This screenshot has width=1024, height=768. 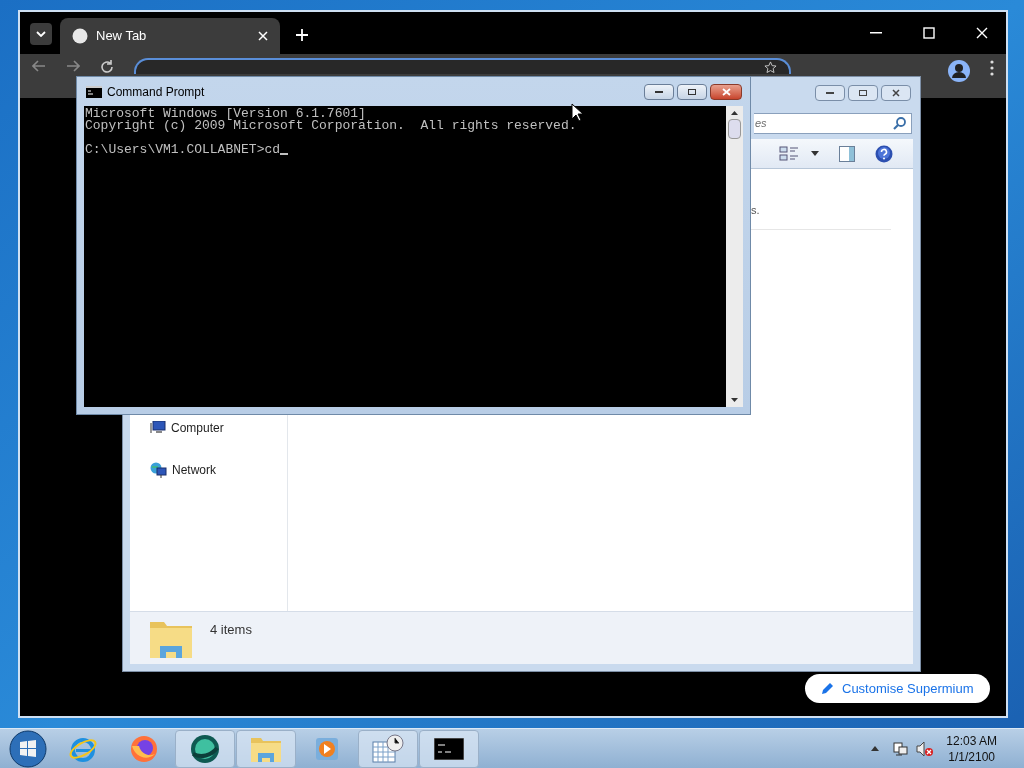 I want to click on command-line: C:\Users\VM1.COLLABNET>cd, so click(x=183, y=150).